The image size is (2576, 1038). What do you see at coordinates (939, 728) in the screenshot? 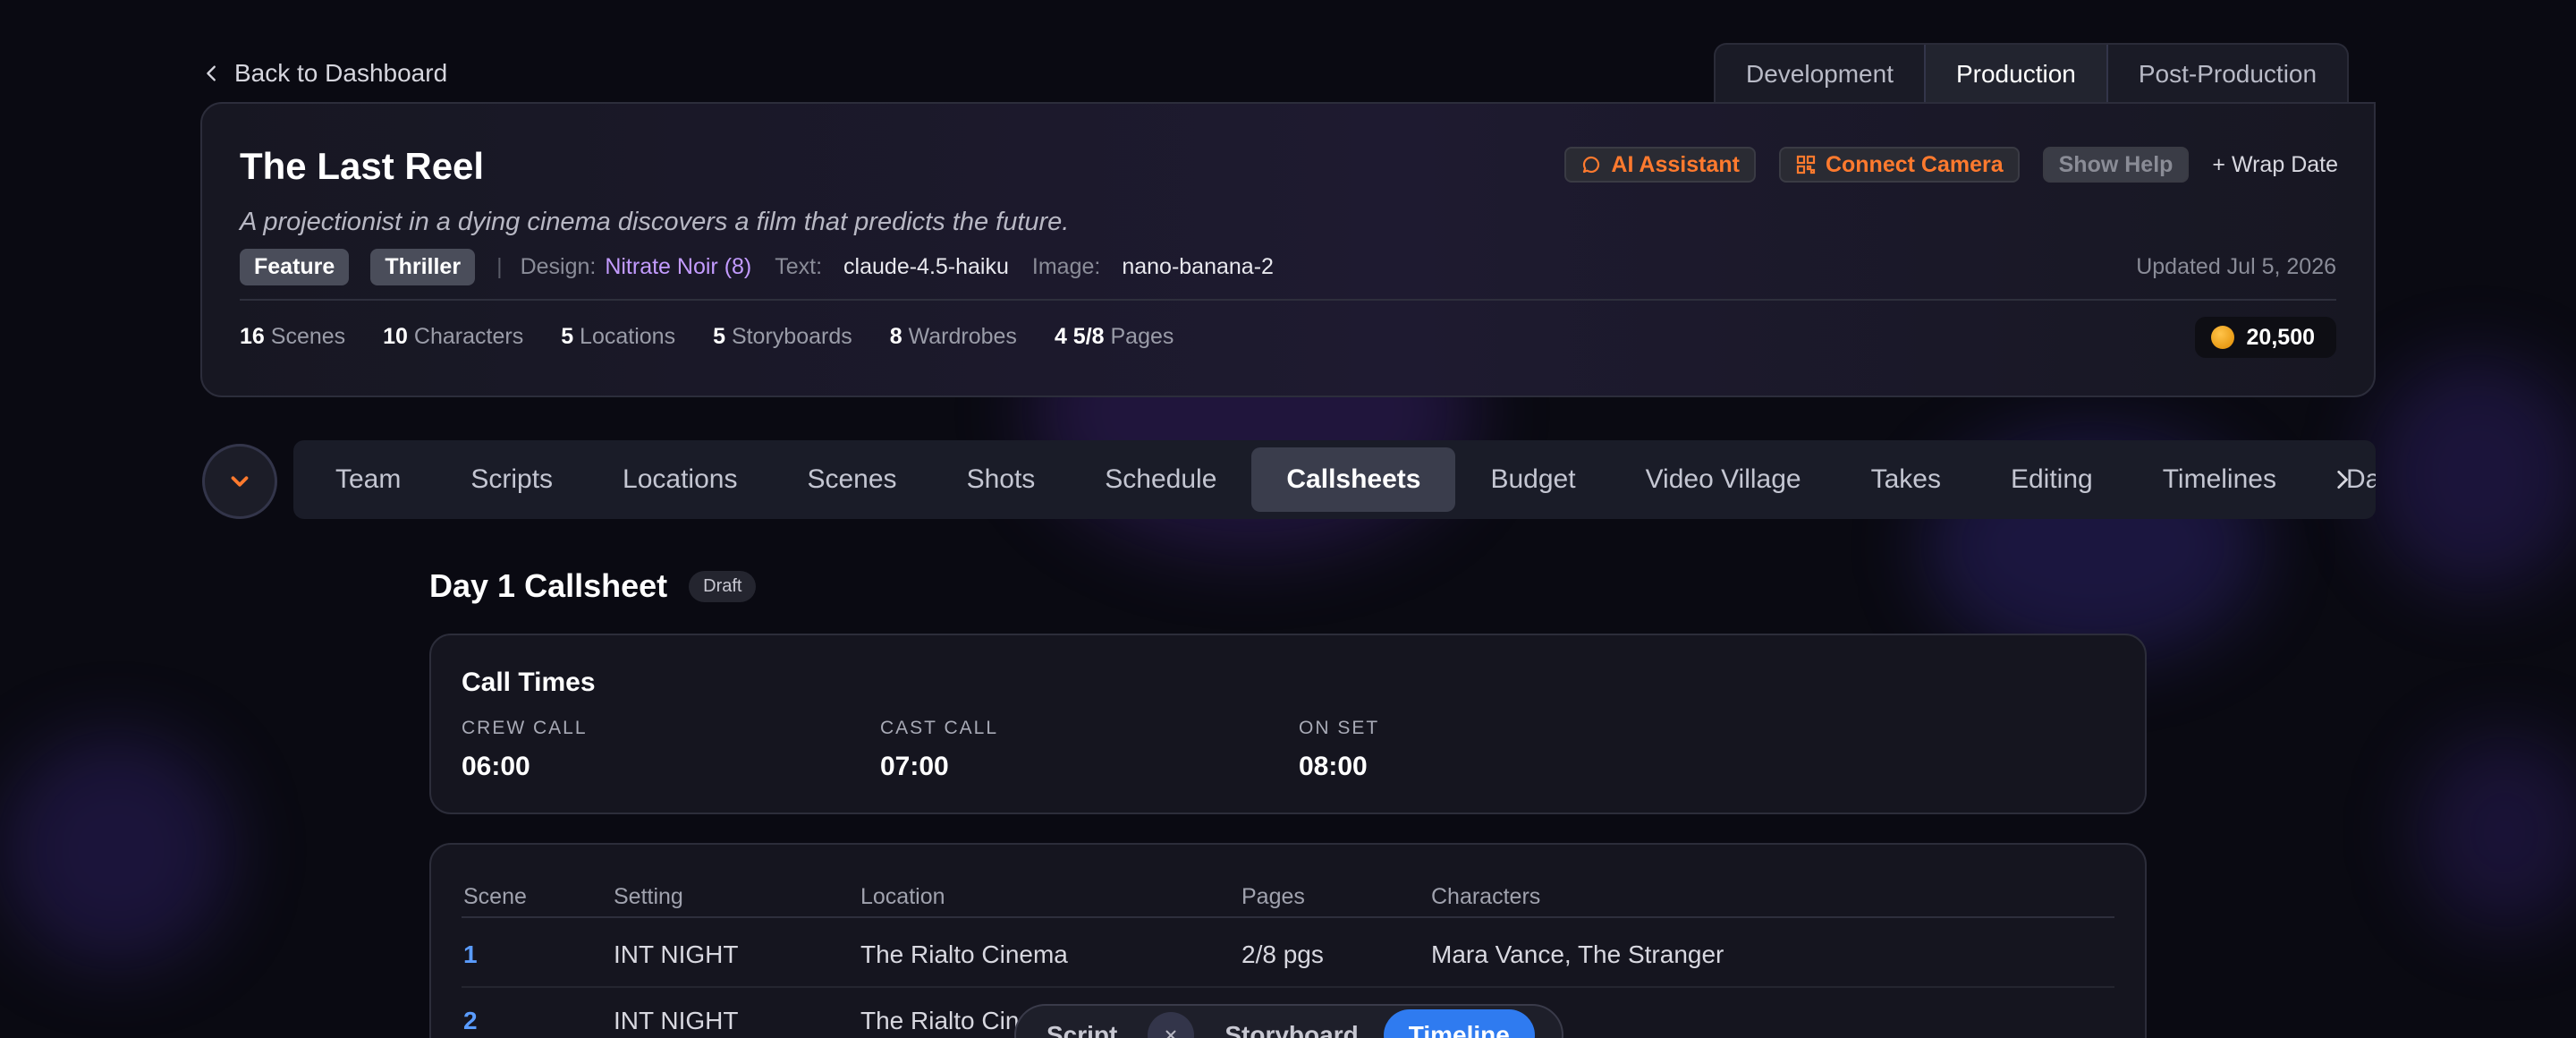
I see `cast-call-label: CAST CALL` at bounding box center [939, 728].